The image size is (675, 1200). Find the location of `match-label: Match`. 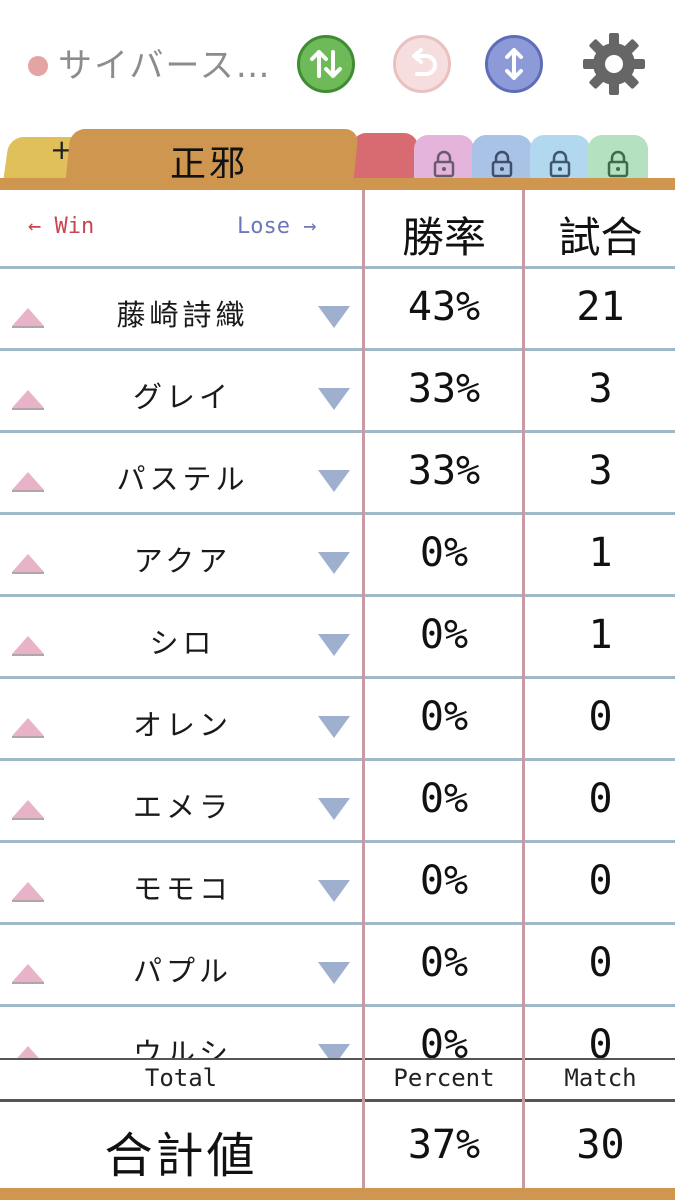

match-label: Match is located at coordinates (600, 1078).